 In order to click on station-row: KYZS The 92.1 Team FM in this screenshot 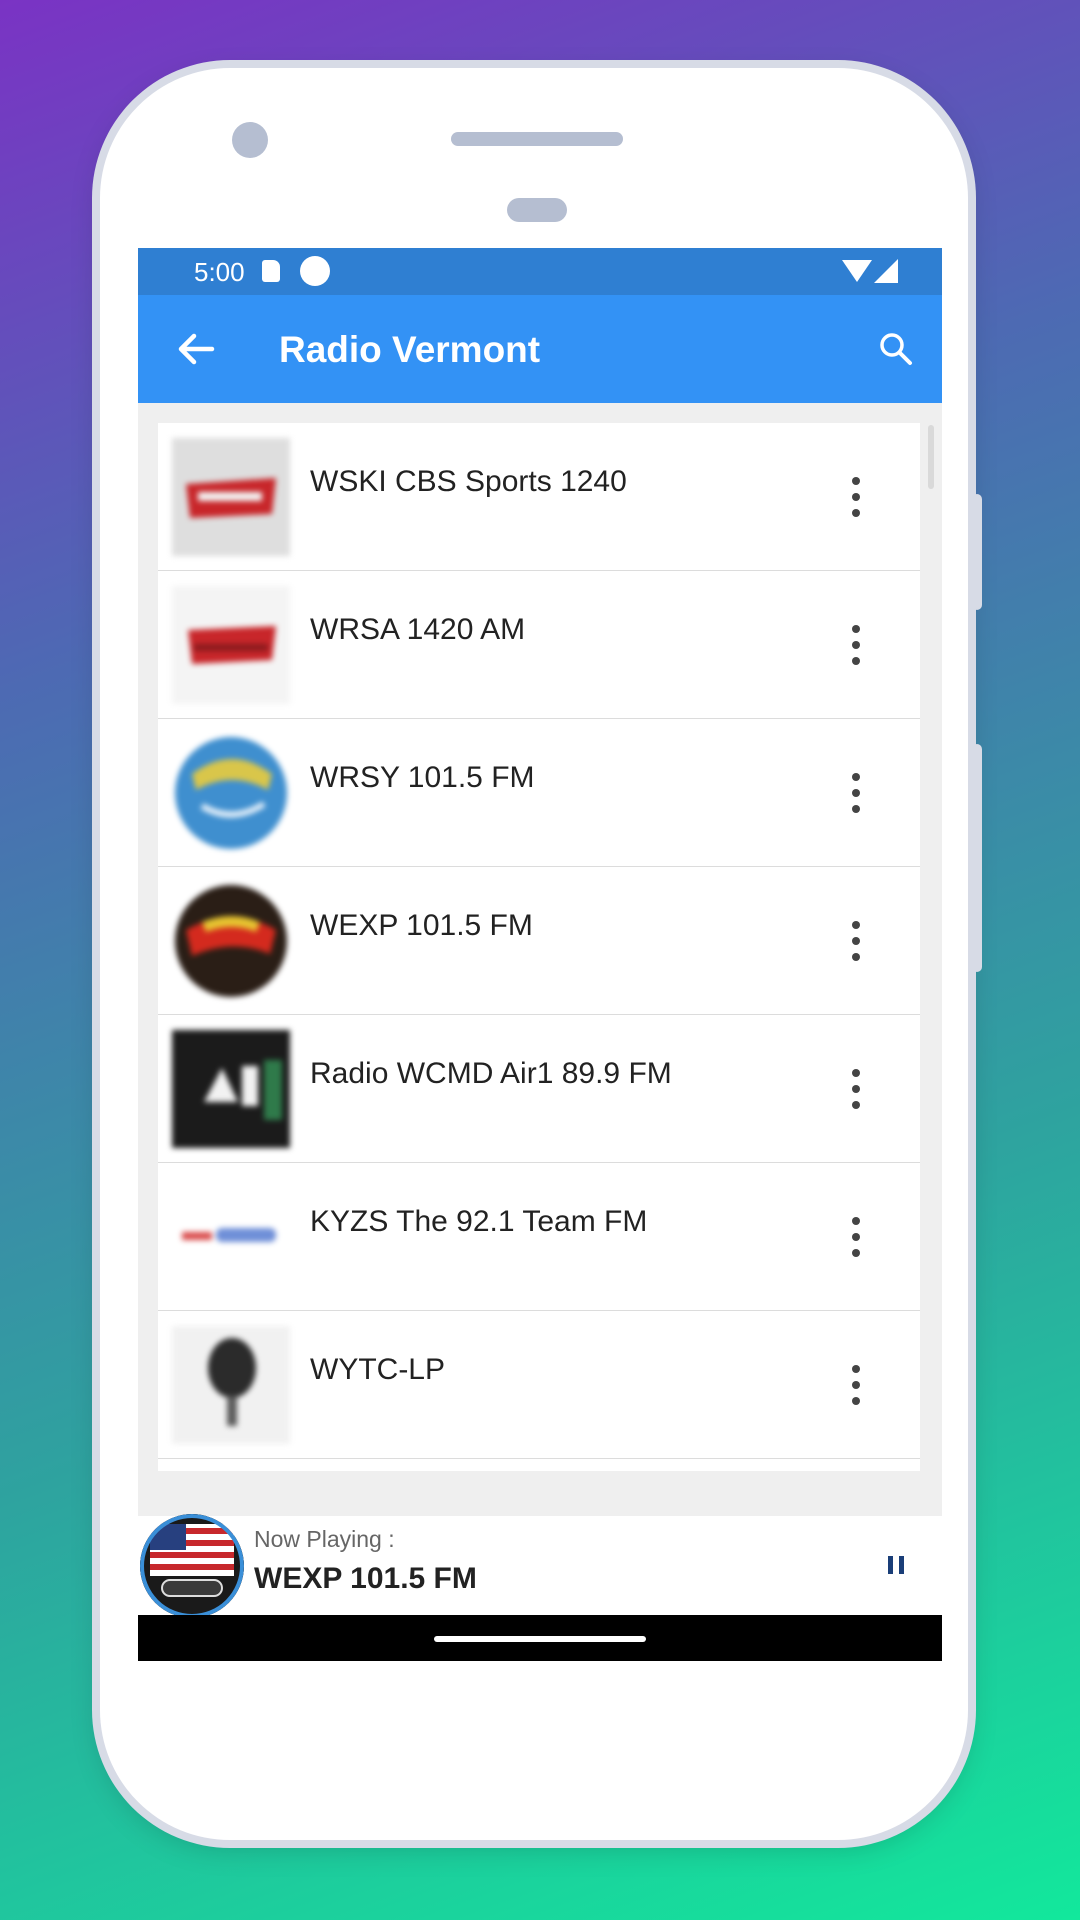, I will do `click(539, 1237)`.